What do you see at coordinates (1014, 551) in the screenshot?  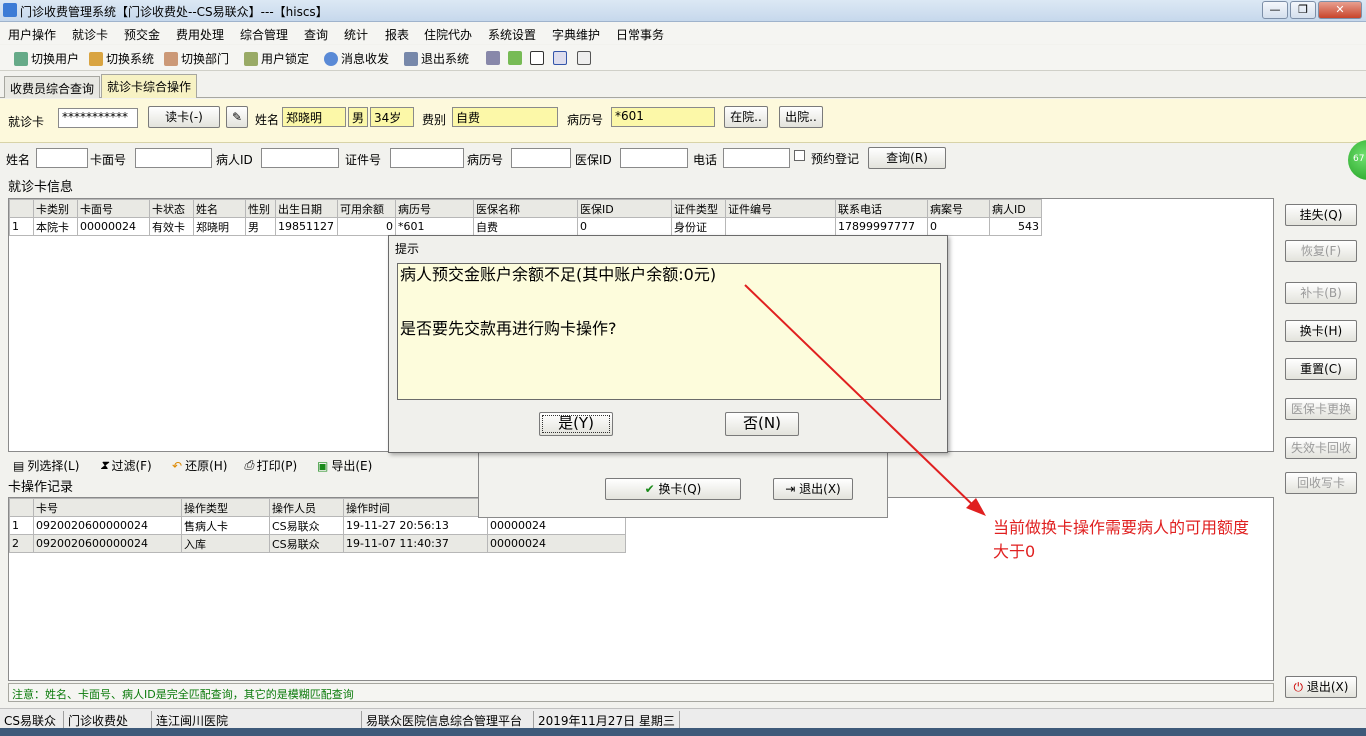 I see `annotation-line-2: 大于0` at bounding box center [1014, 551].